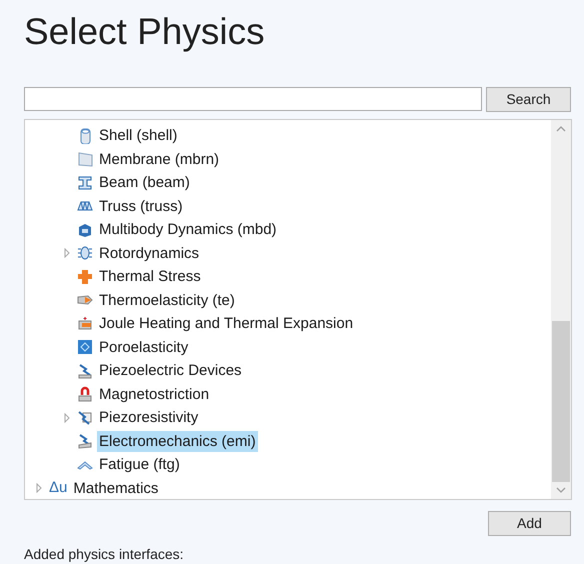  Describe the element at coordinates (253, 99) in the screenshot. I see `search-field` at that location.